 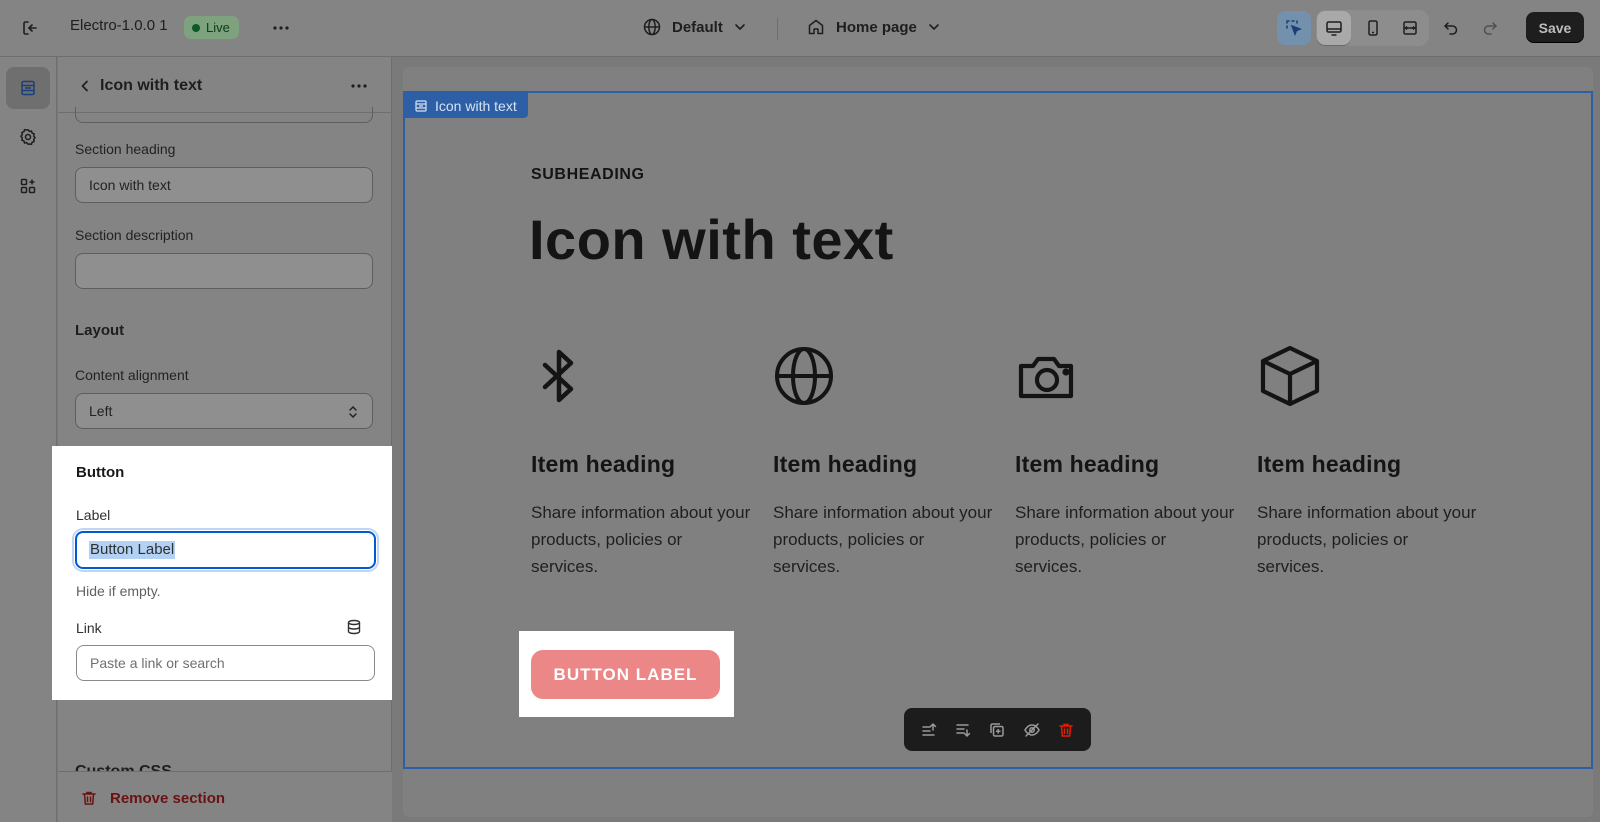 I want to click on duplicate-icon, so click(x=997, y=729).